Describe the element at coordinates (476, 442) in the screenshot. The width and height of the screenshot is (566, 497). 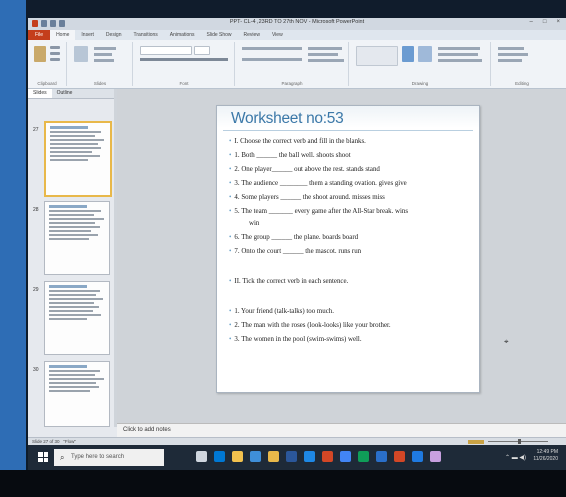
I see `view-buttons` at that location.